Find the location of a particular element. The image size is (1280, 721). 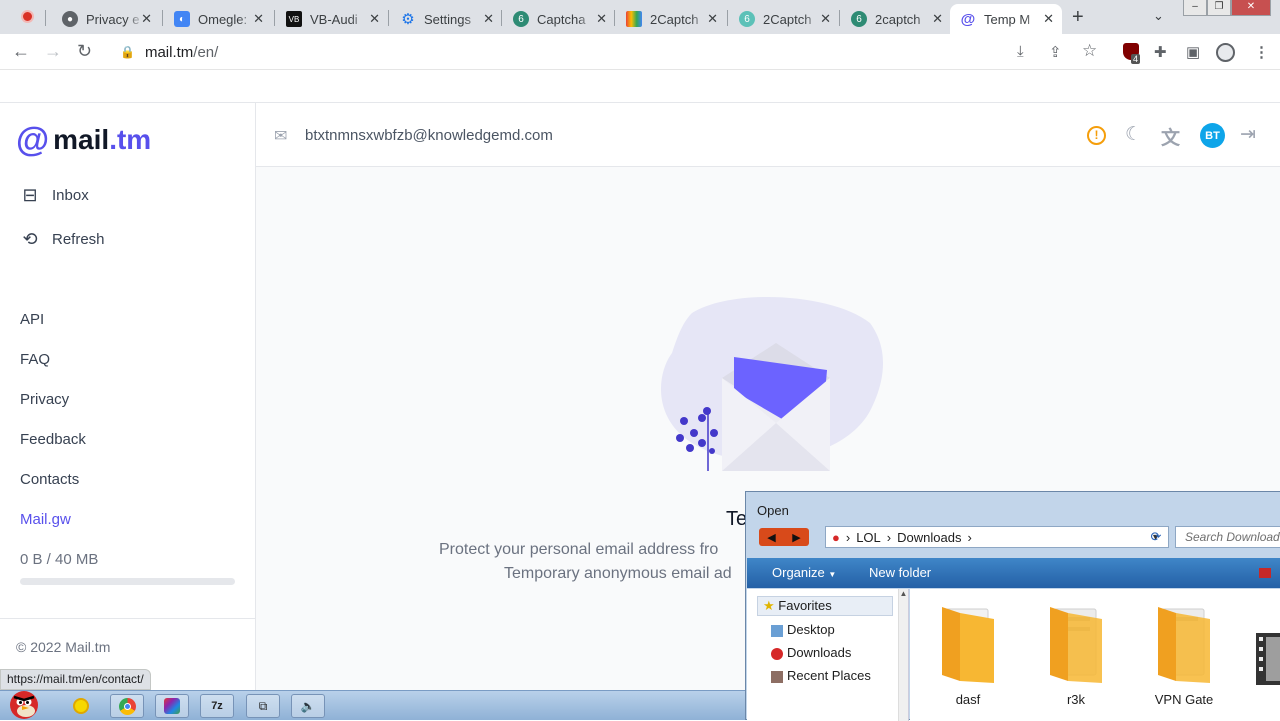

tab-2captcha-rainbow: 2Captch ✕ is located at coordinates (671, 19).